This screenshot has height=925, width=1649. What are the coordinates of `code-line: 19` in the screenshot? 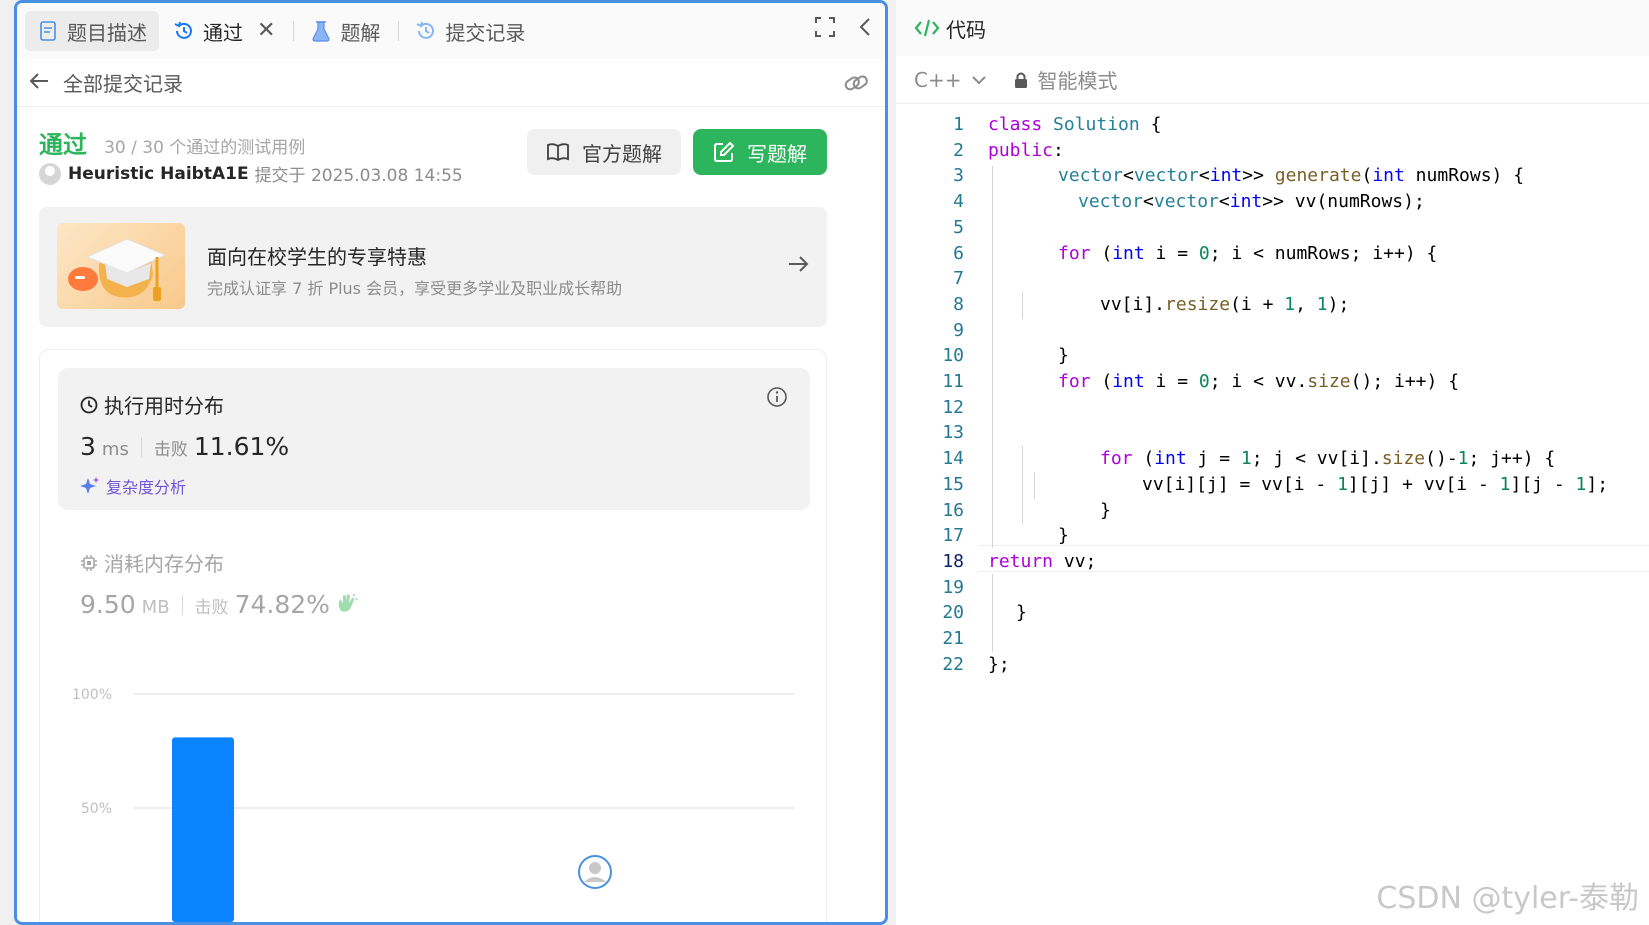 It's located at (1272, 588).